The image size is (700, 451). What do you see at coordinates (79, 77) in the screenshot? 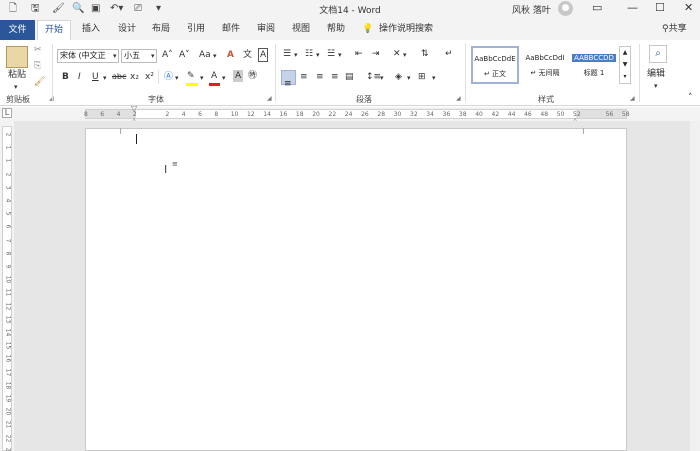
I see `italic-button: I` at bounding box center [79, 77].